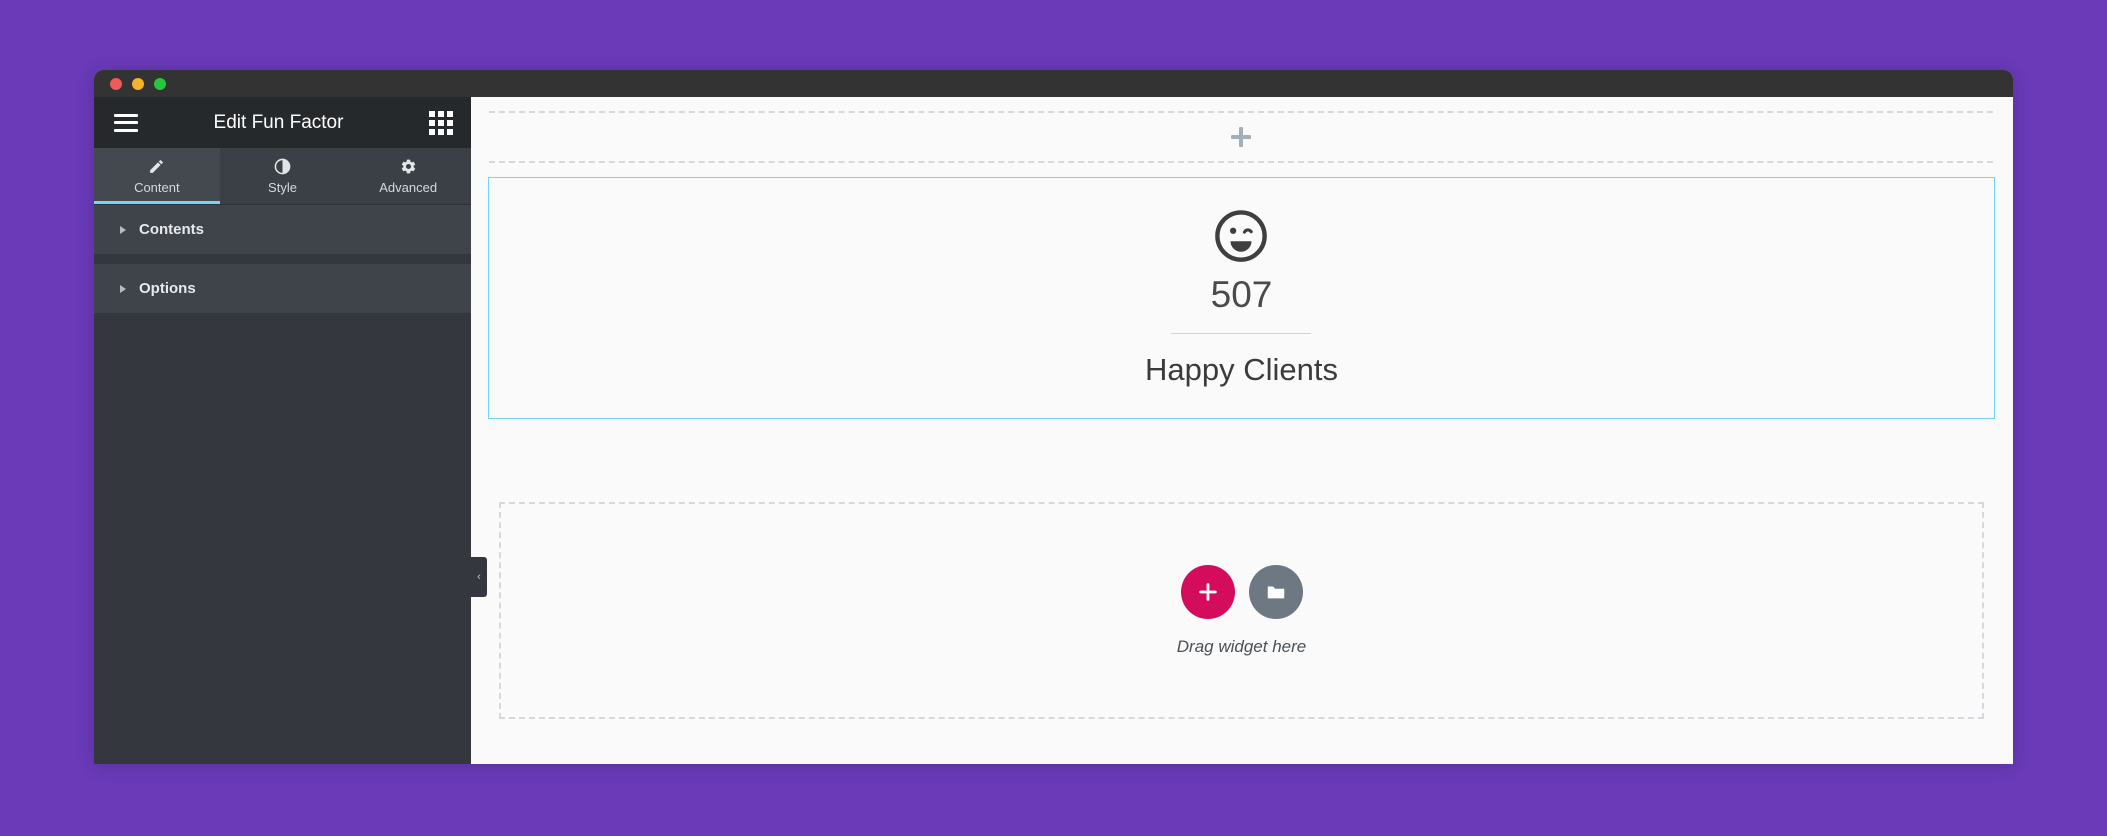  What do you see at coordinates (1241, 646) in the screenshot?
I see `drop-zone-label: Drag widget here` at bounding box center [1241, 646].